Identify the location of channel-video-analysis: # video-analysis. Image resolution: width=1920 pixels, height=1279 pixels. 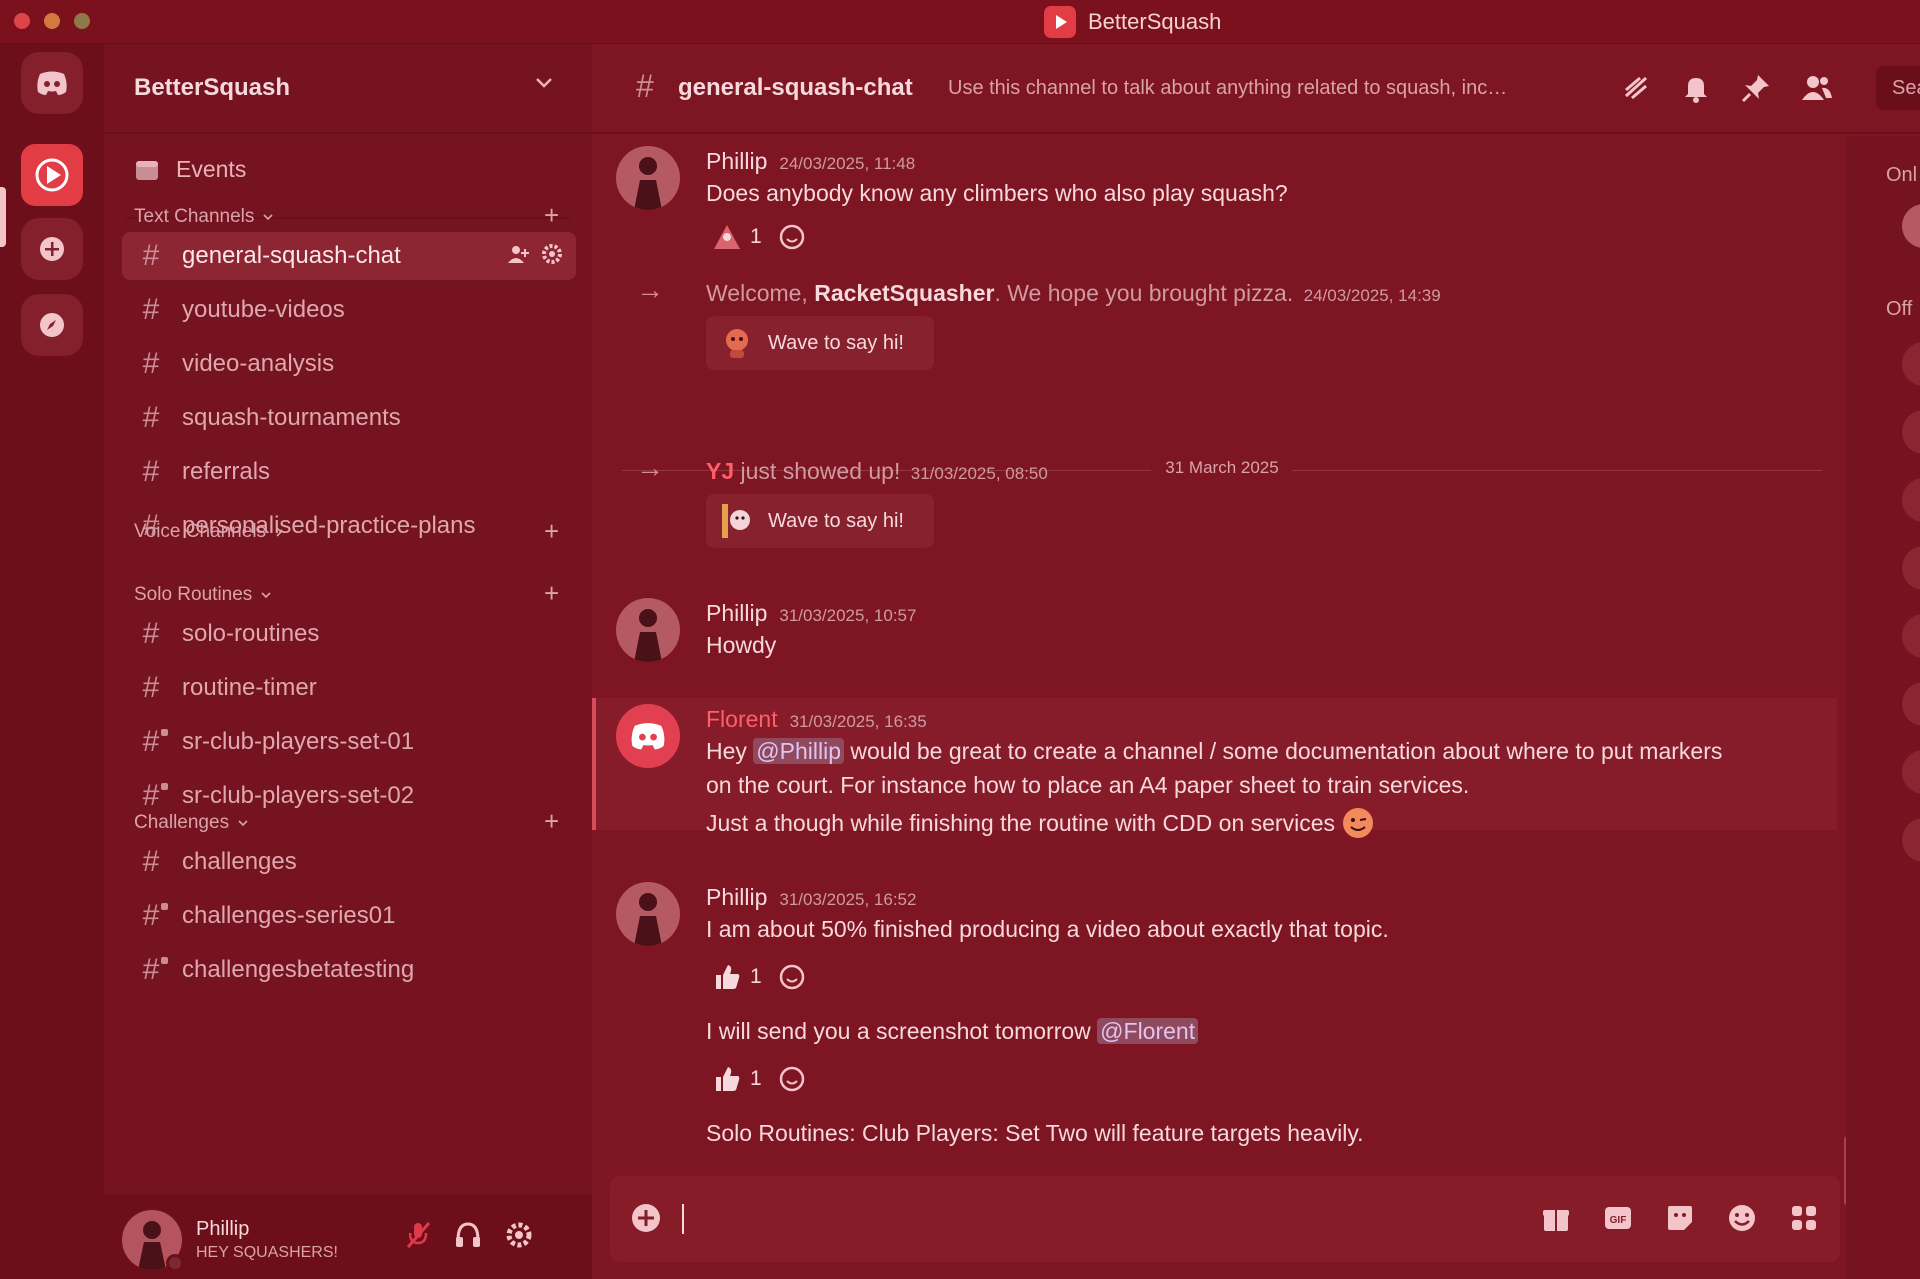
(349, 364).